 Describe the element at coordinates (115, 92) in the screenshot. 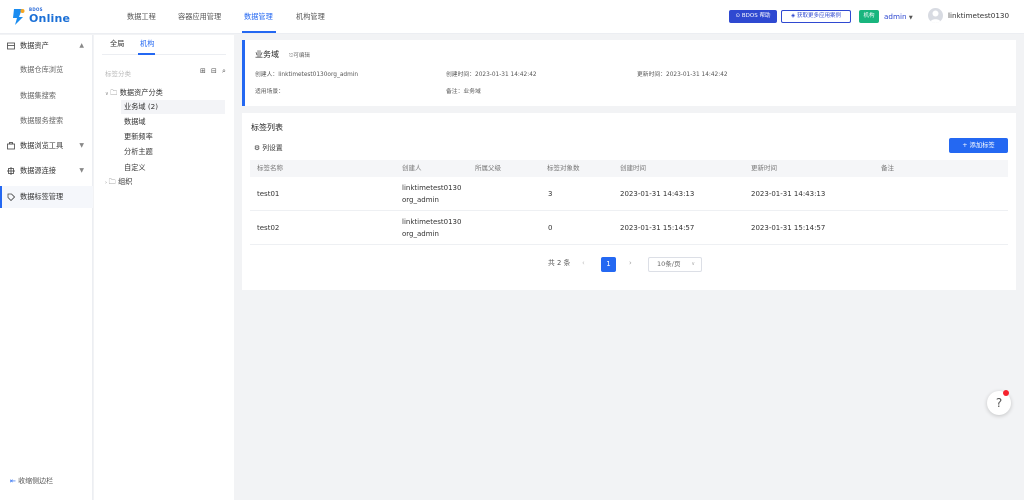

I see `folder-open-icon: 🗀` at that location.